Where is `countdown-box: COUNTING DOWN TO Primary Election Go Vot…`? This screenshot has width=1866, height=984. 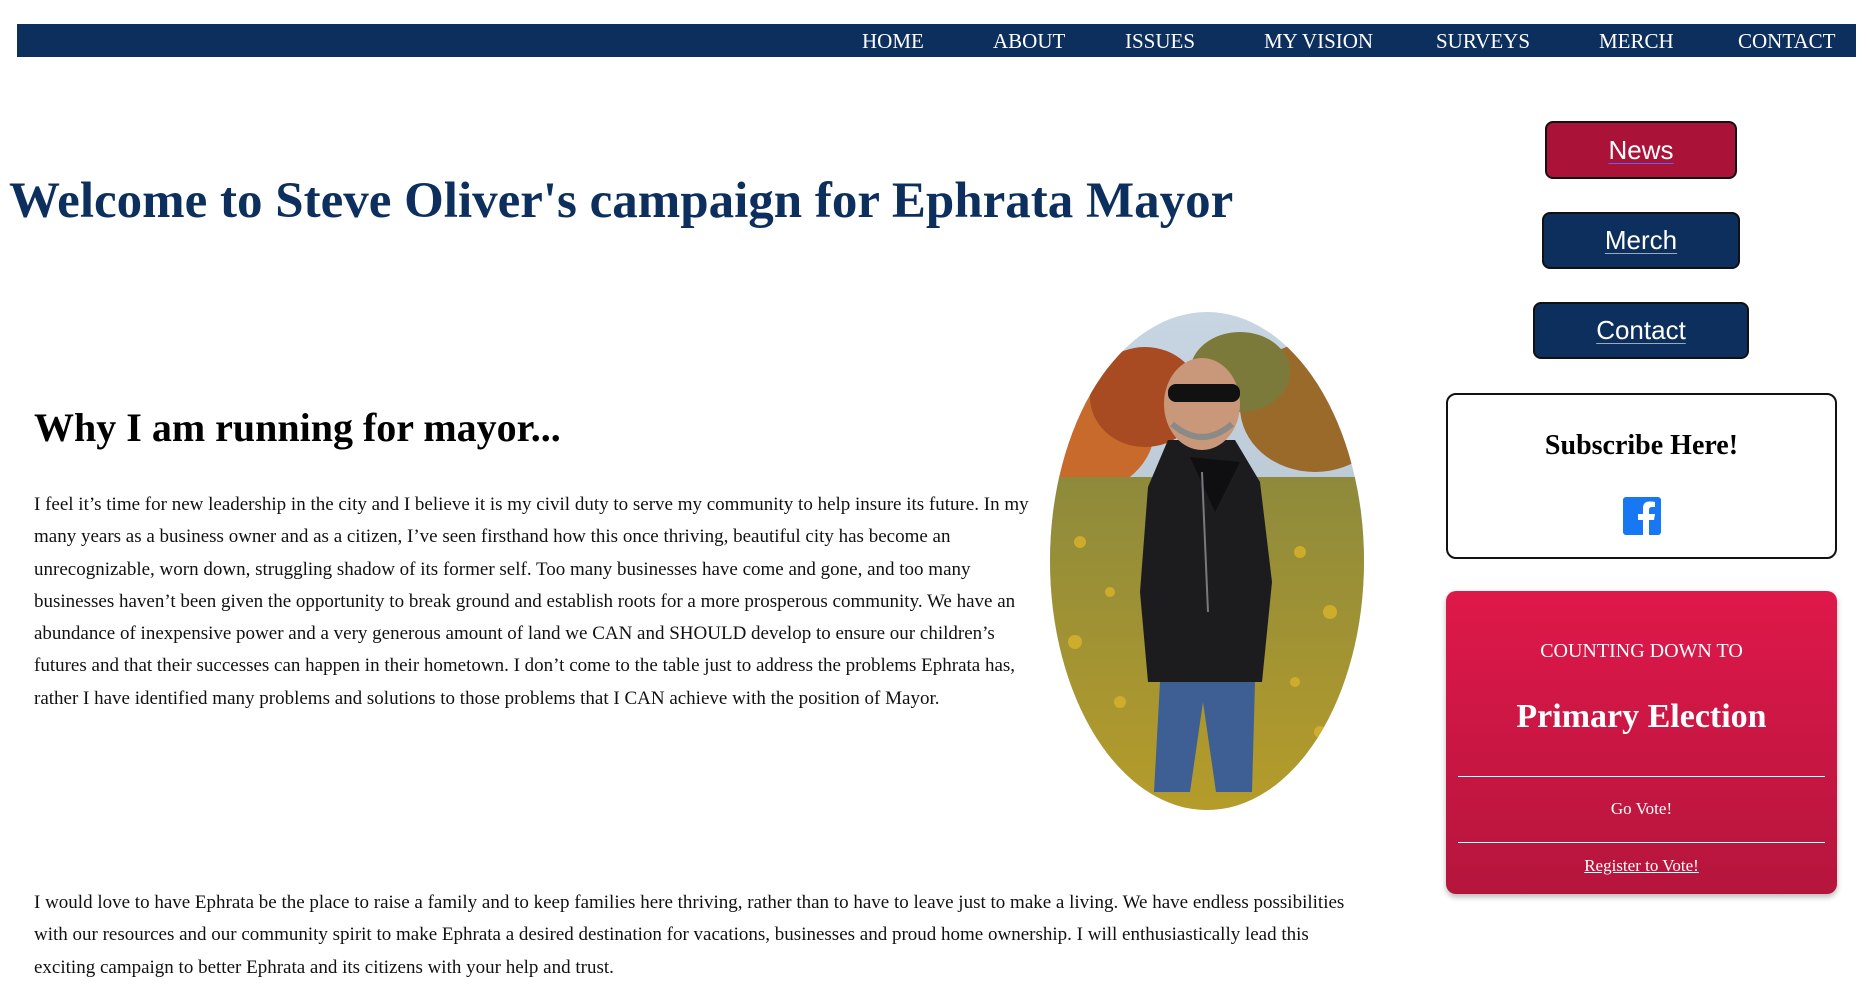 countdown-box: COUNTING DOWN TO Primary Election Go Vot… is located at coordinates (1641, 742).